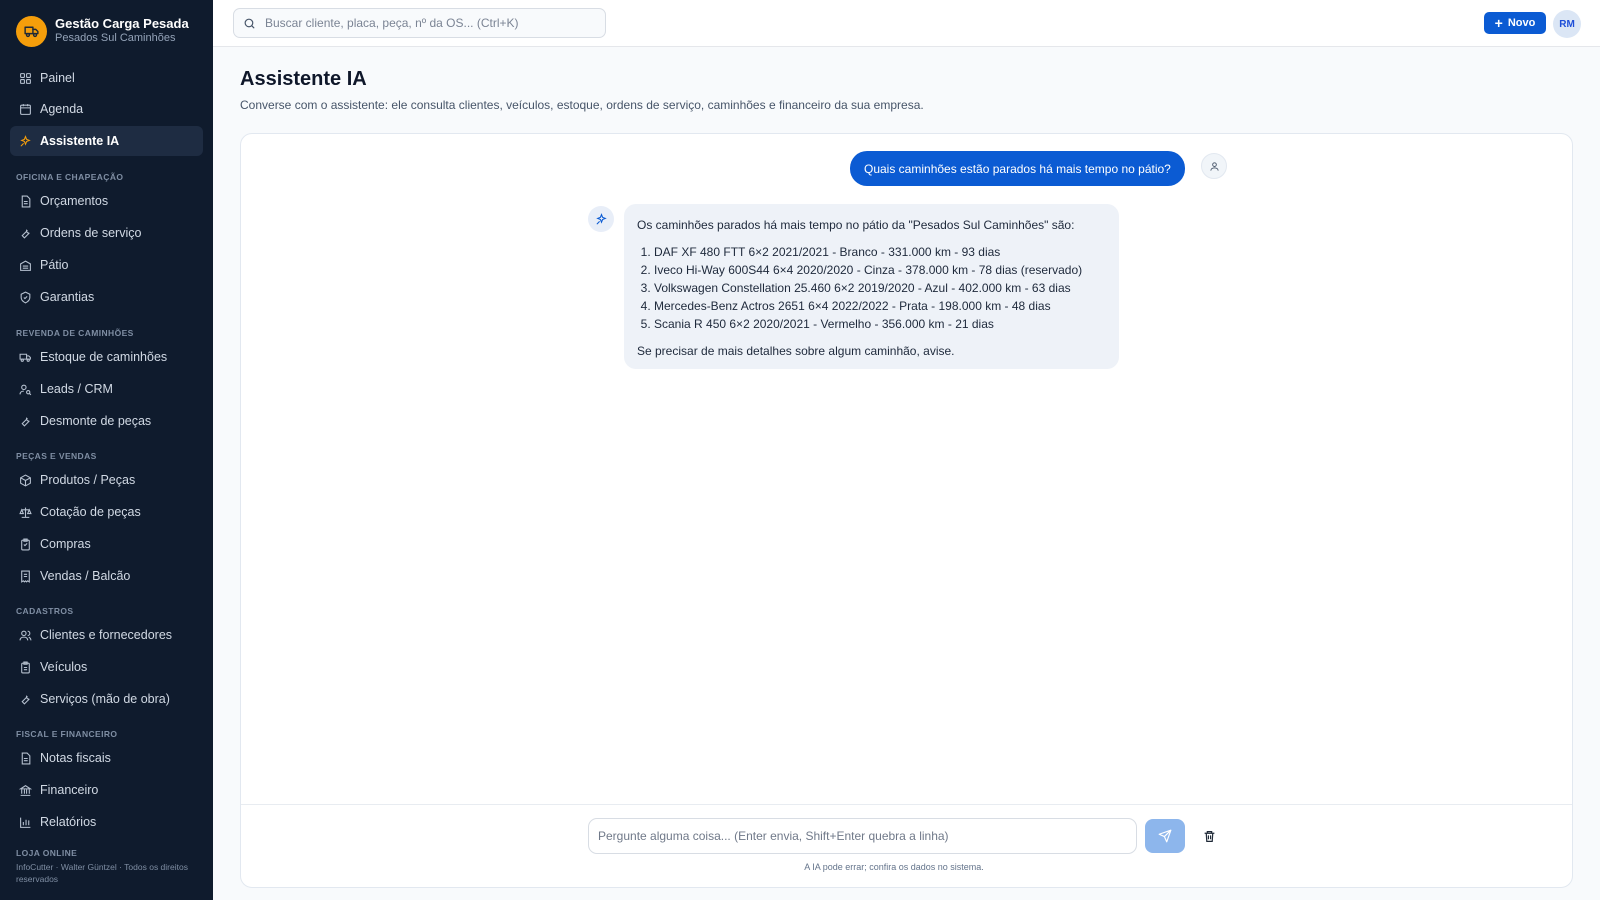 The height and width of the screenshot is (900, 1600). Describe the element at coordinates (75, 333) in the screenshot. I see `section-revenda: REVENDA DE CAMINHÕES` at that location.